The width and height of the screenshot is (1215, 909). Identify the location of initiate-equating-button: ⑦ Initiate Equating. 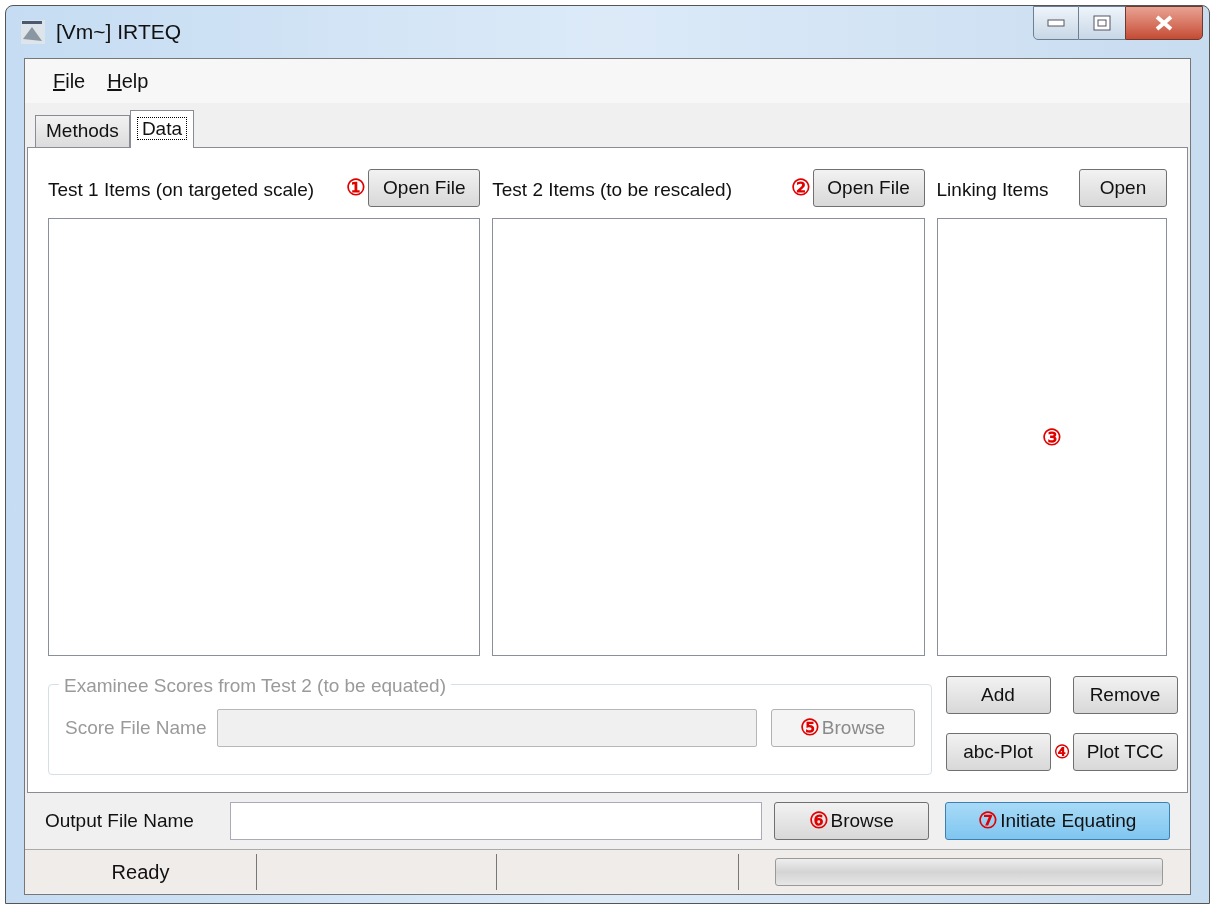
(1057, 821).